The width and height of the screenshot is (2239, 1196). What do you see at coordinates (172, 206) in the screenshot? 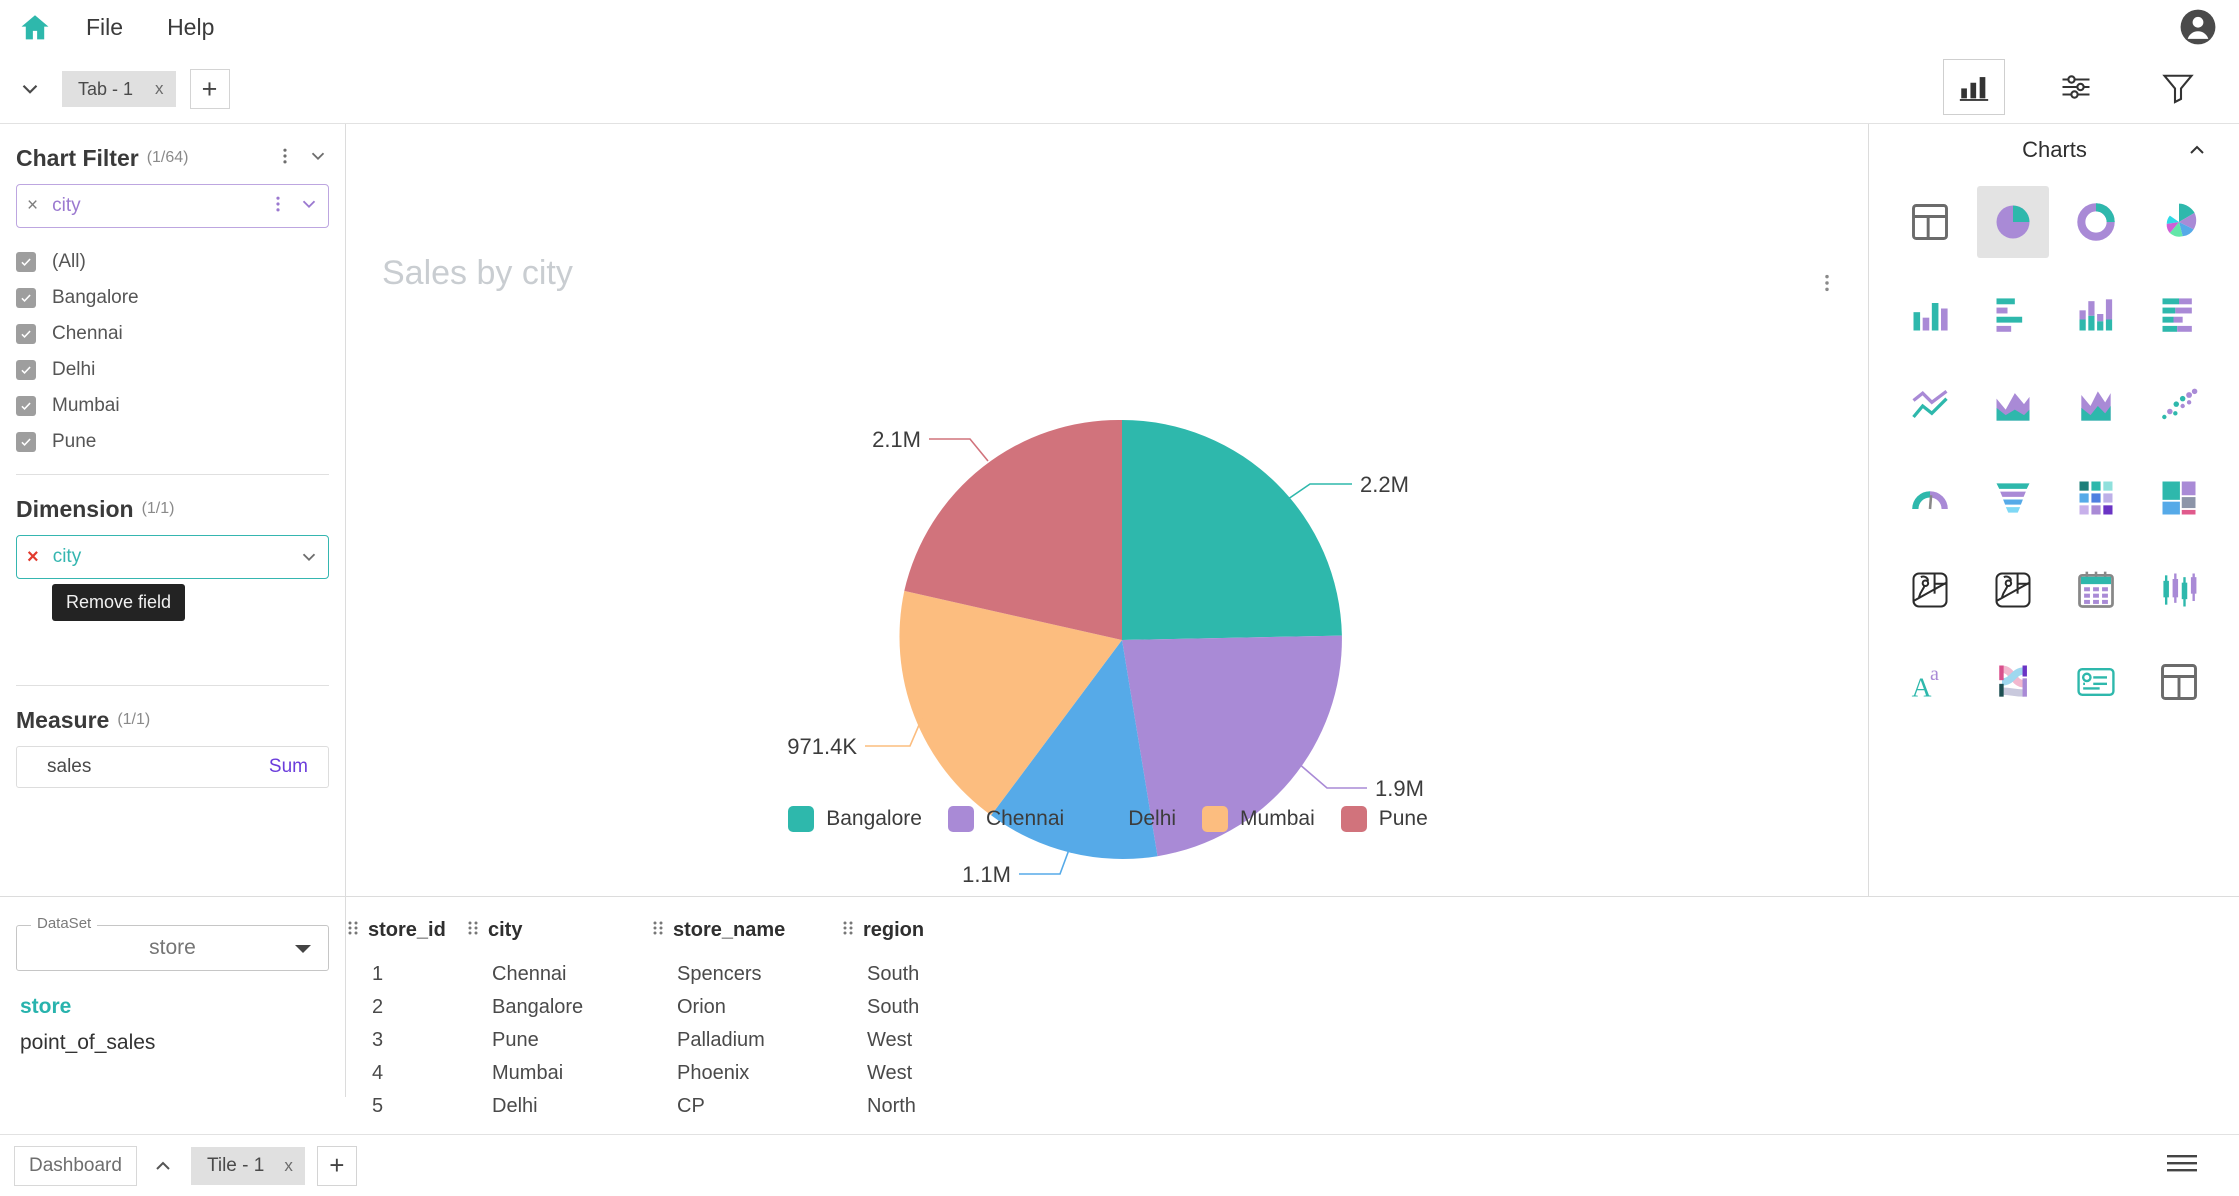
I see `chart-filter-field-city: × city` at bounding box center [172, 206].